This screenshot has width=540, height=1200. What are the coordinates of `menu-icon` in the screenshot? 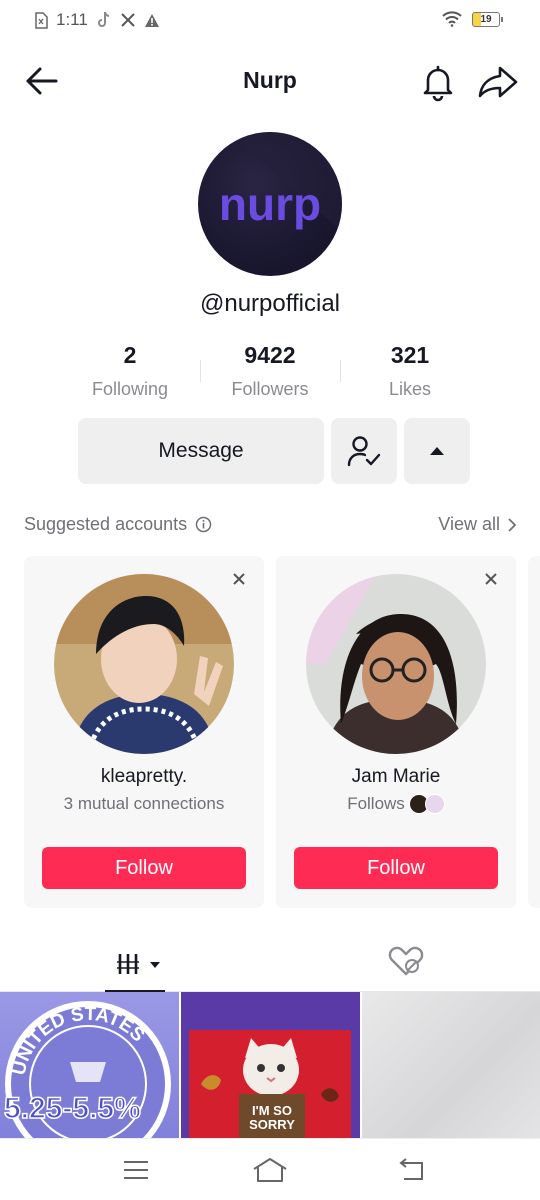 It's located at (136, 1170).